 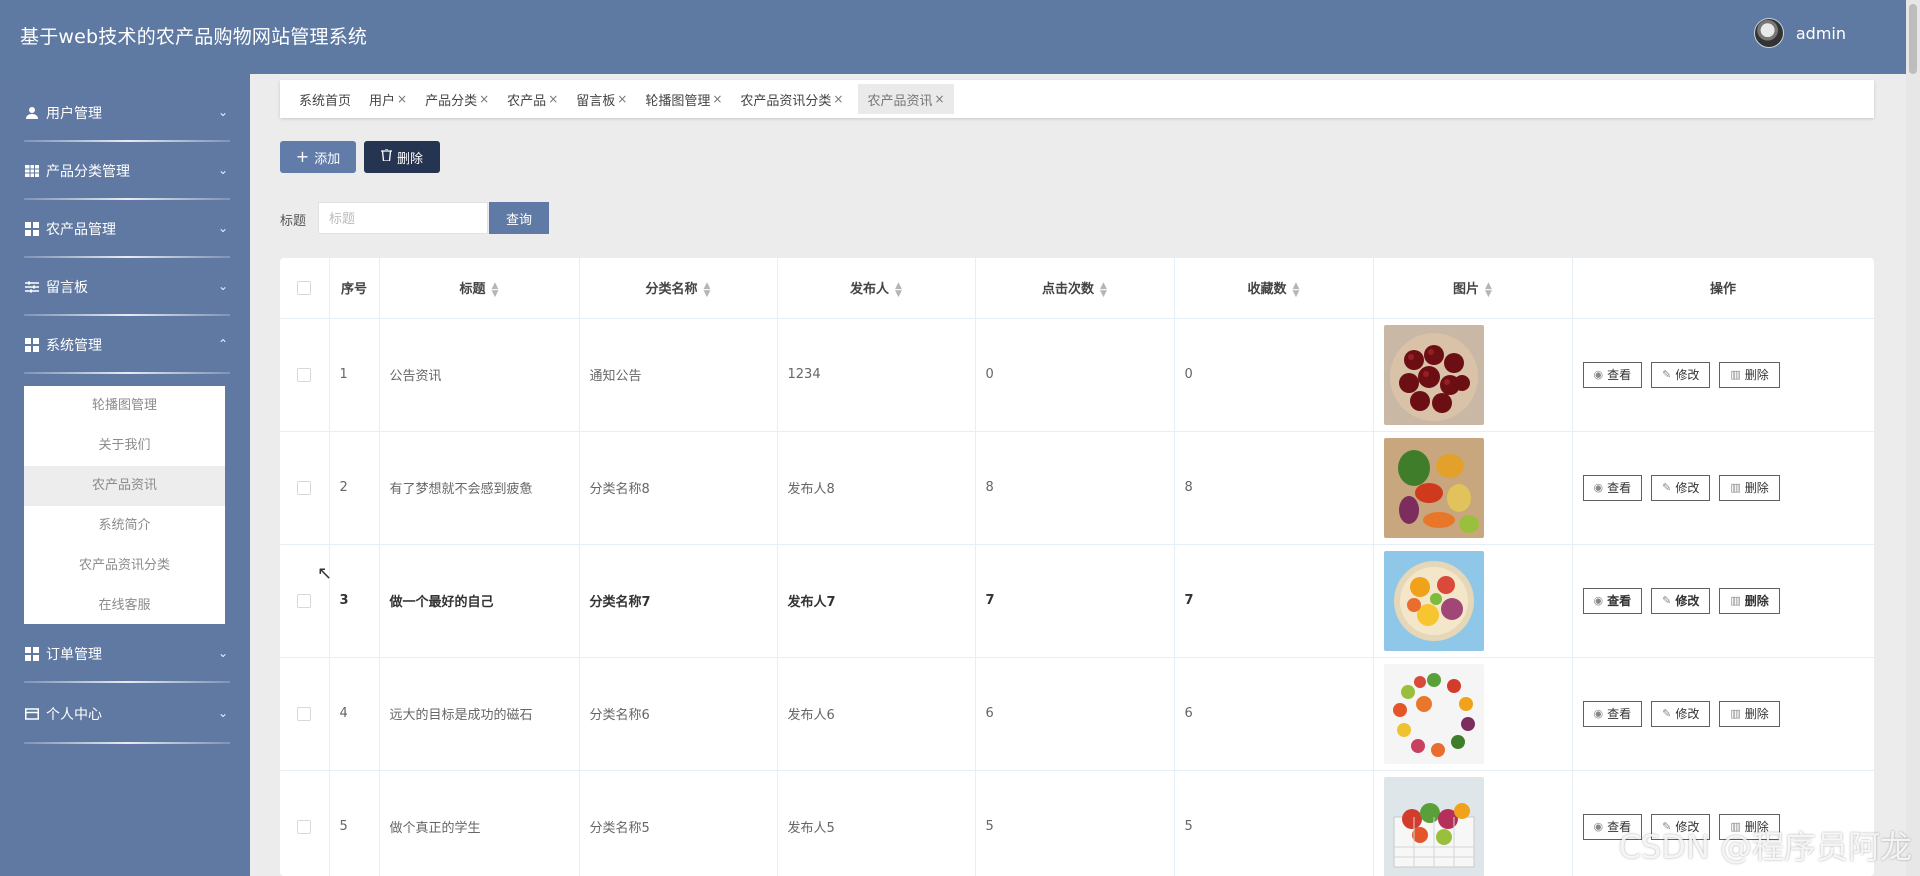 What do you see at coordinates (125, 229) in the screenshot?
I see `sidebar-item-product-management: 农产品管理 ⌄` at bounding box center [125, 229].